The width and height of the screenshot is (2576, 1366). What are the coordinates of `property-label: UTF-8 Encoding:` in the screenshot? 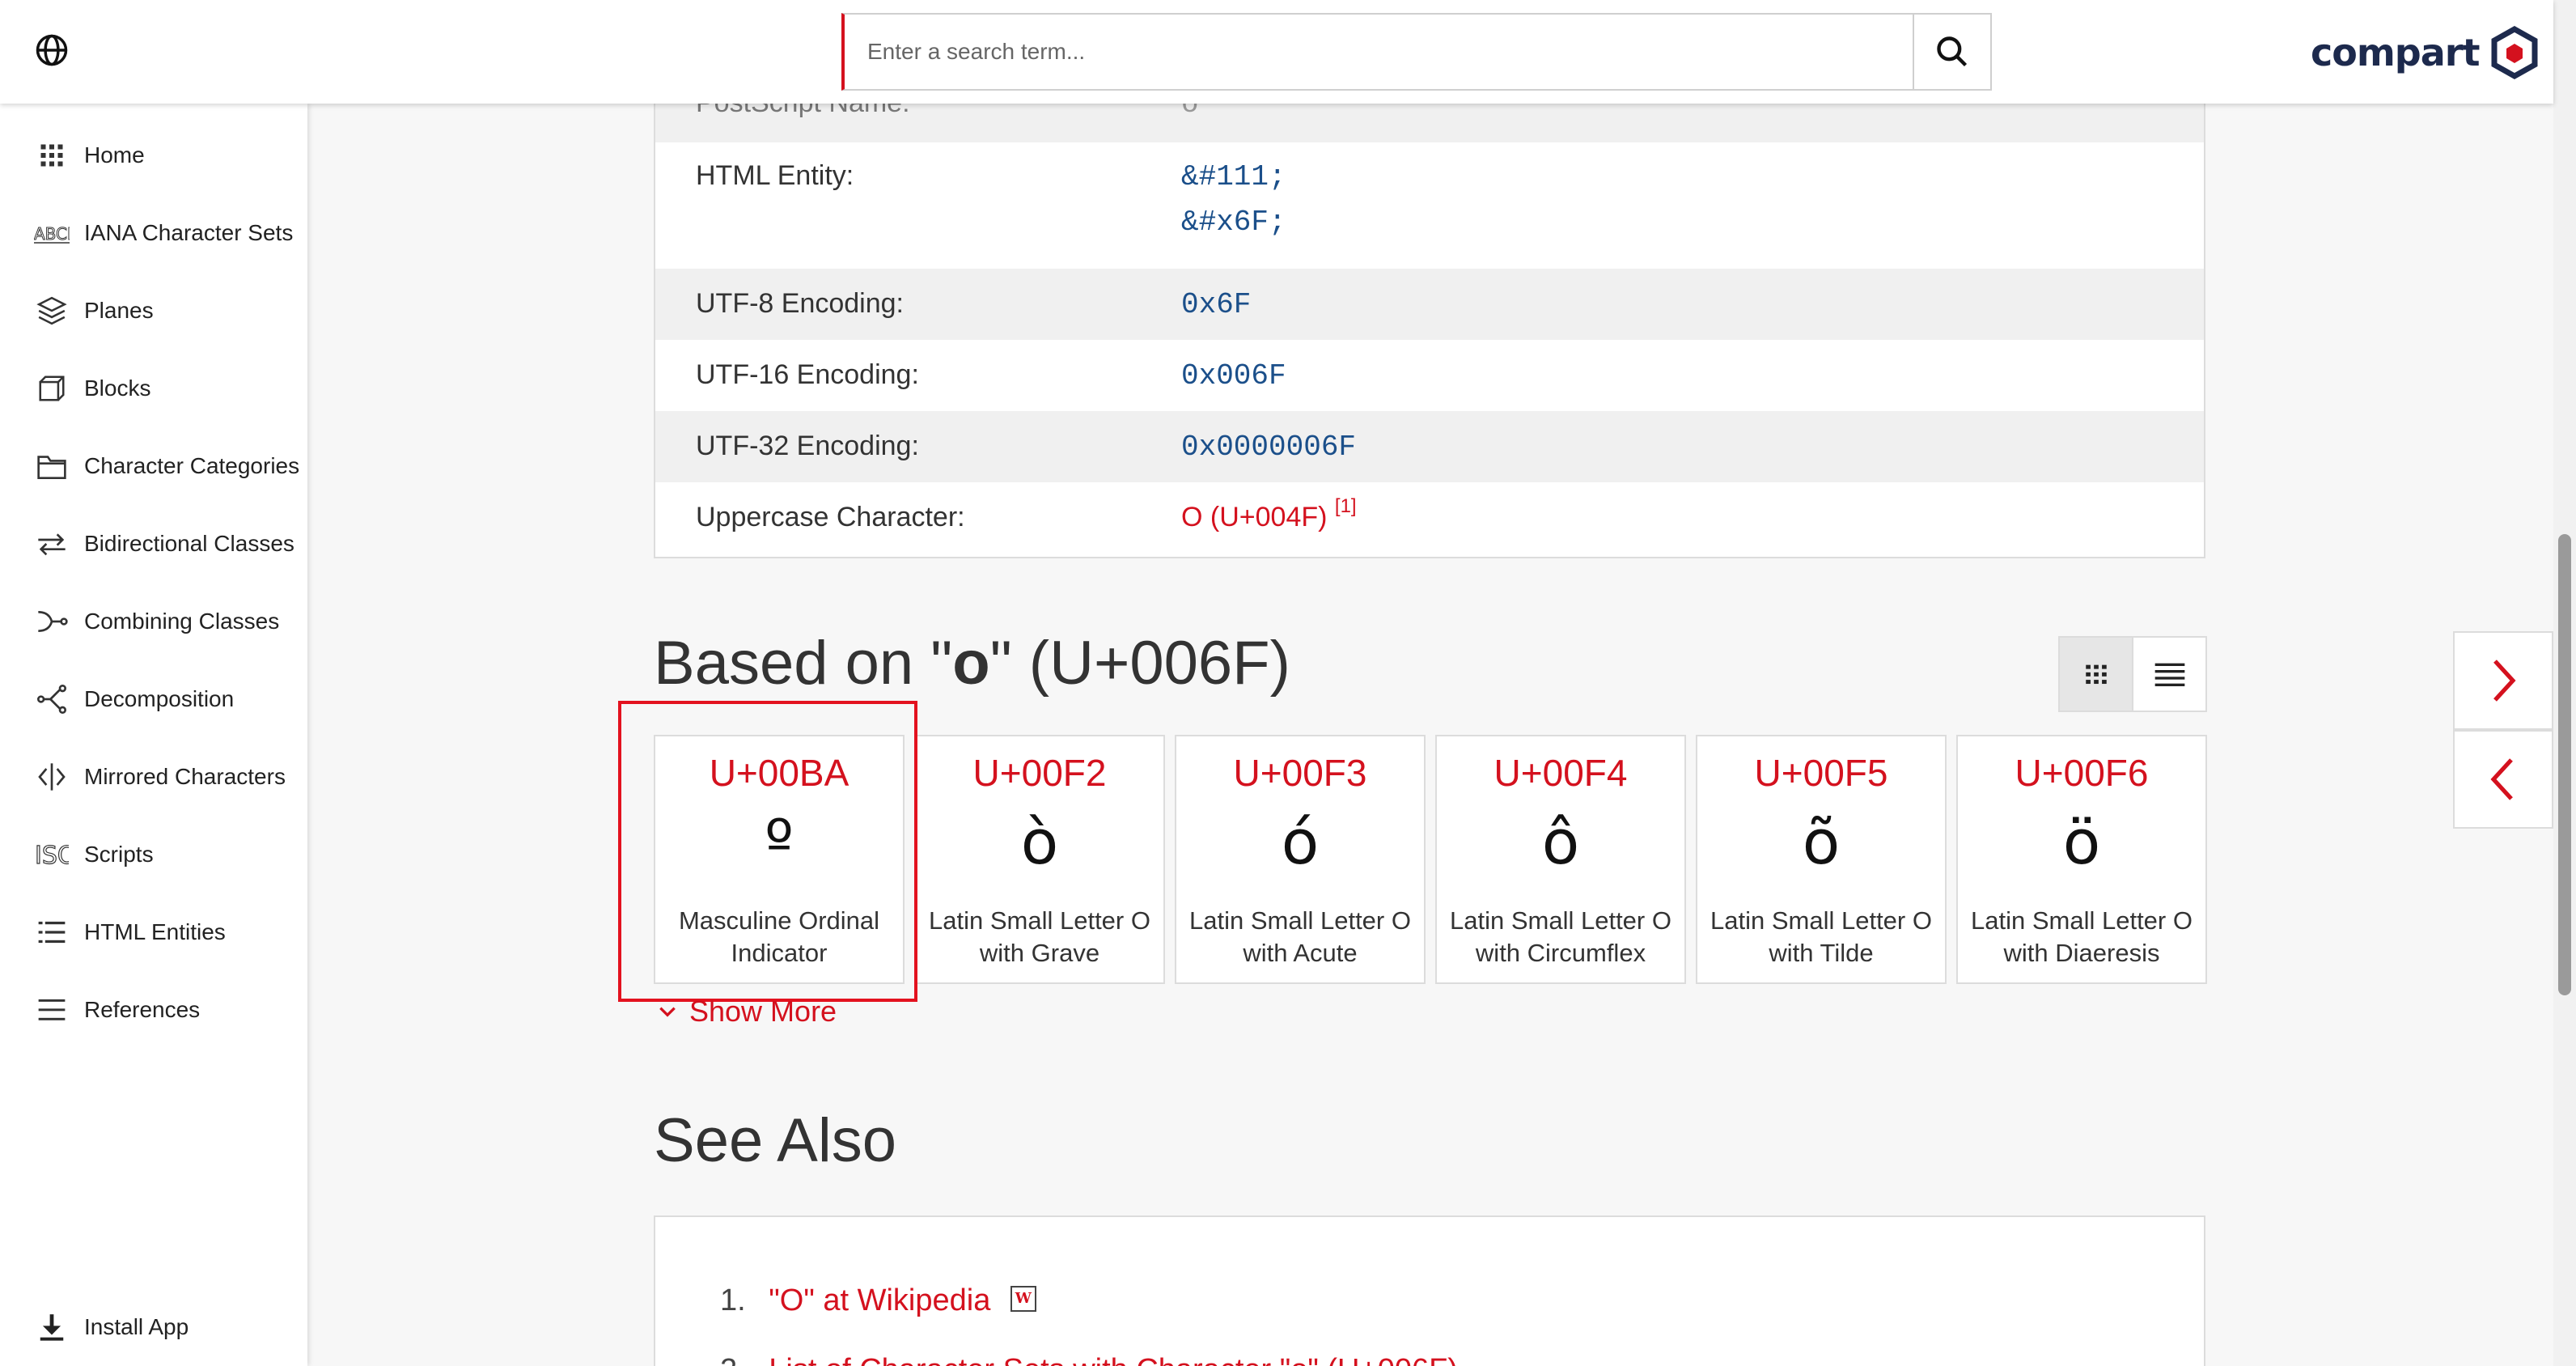 It's located at (800, 303).